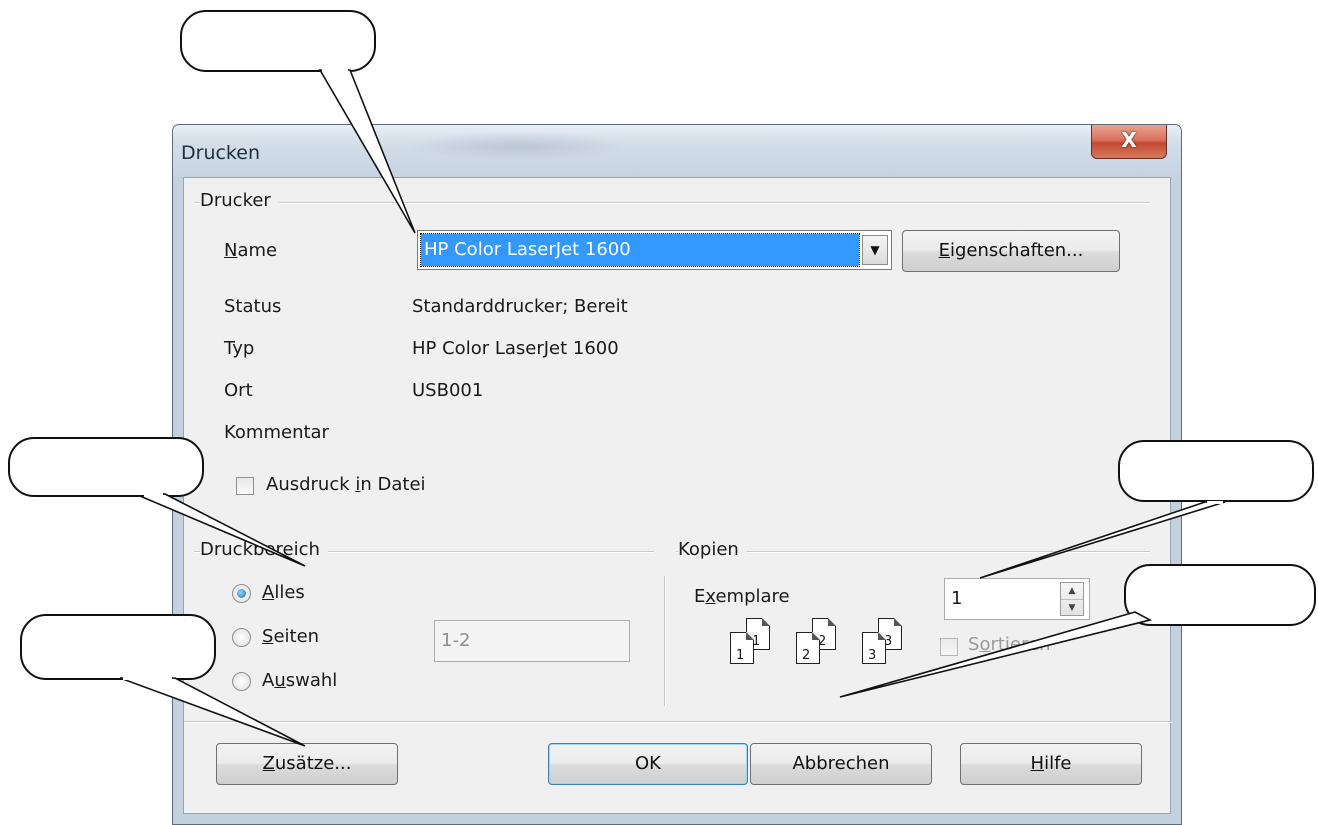 The image size is (1318, 825). Describe the element at coordinates (1072, 608) in the screenshot. I see `spin-down-icon: ▼` at that location.